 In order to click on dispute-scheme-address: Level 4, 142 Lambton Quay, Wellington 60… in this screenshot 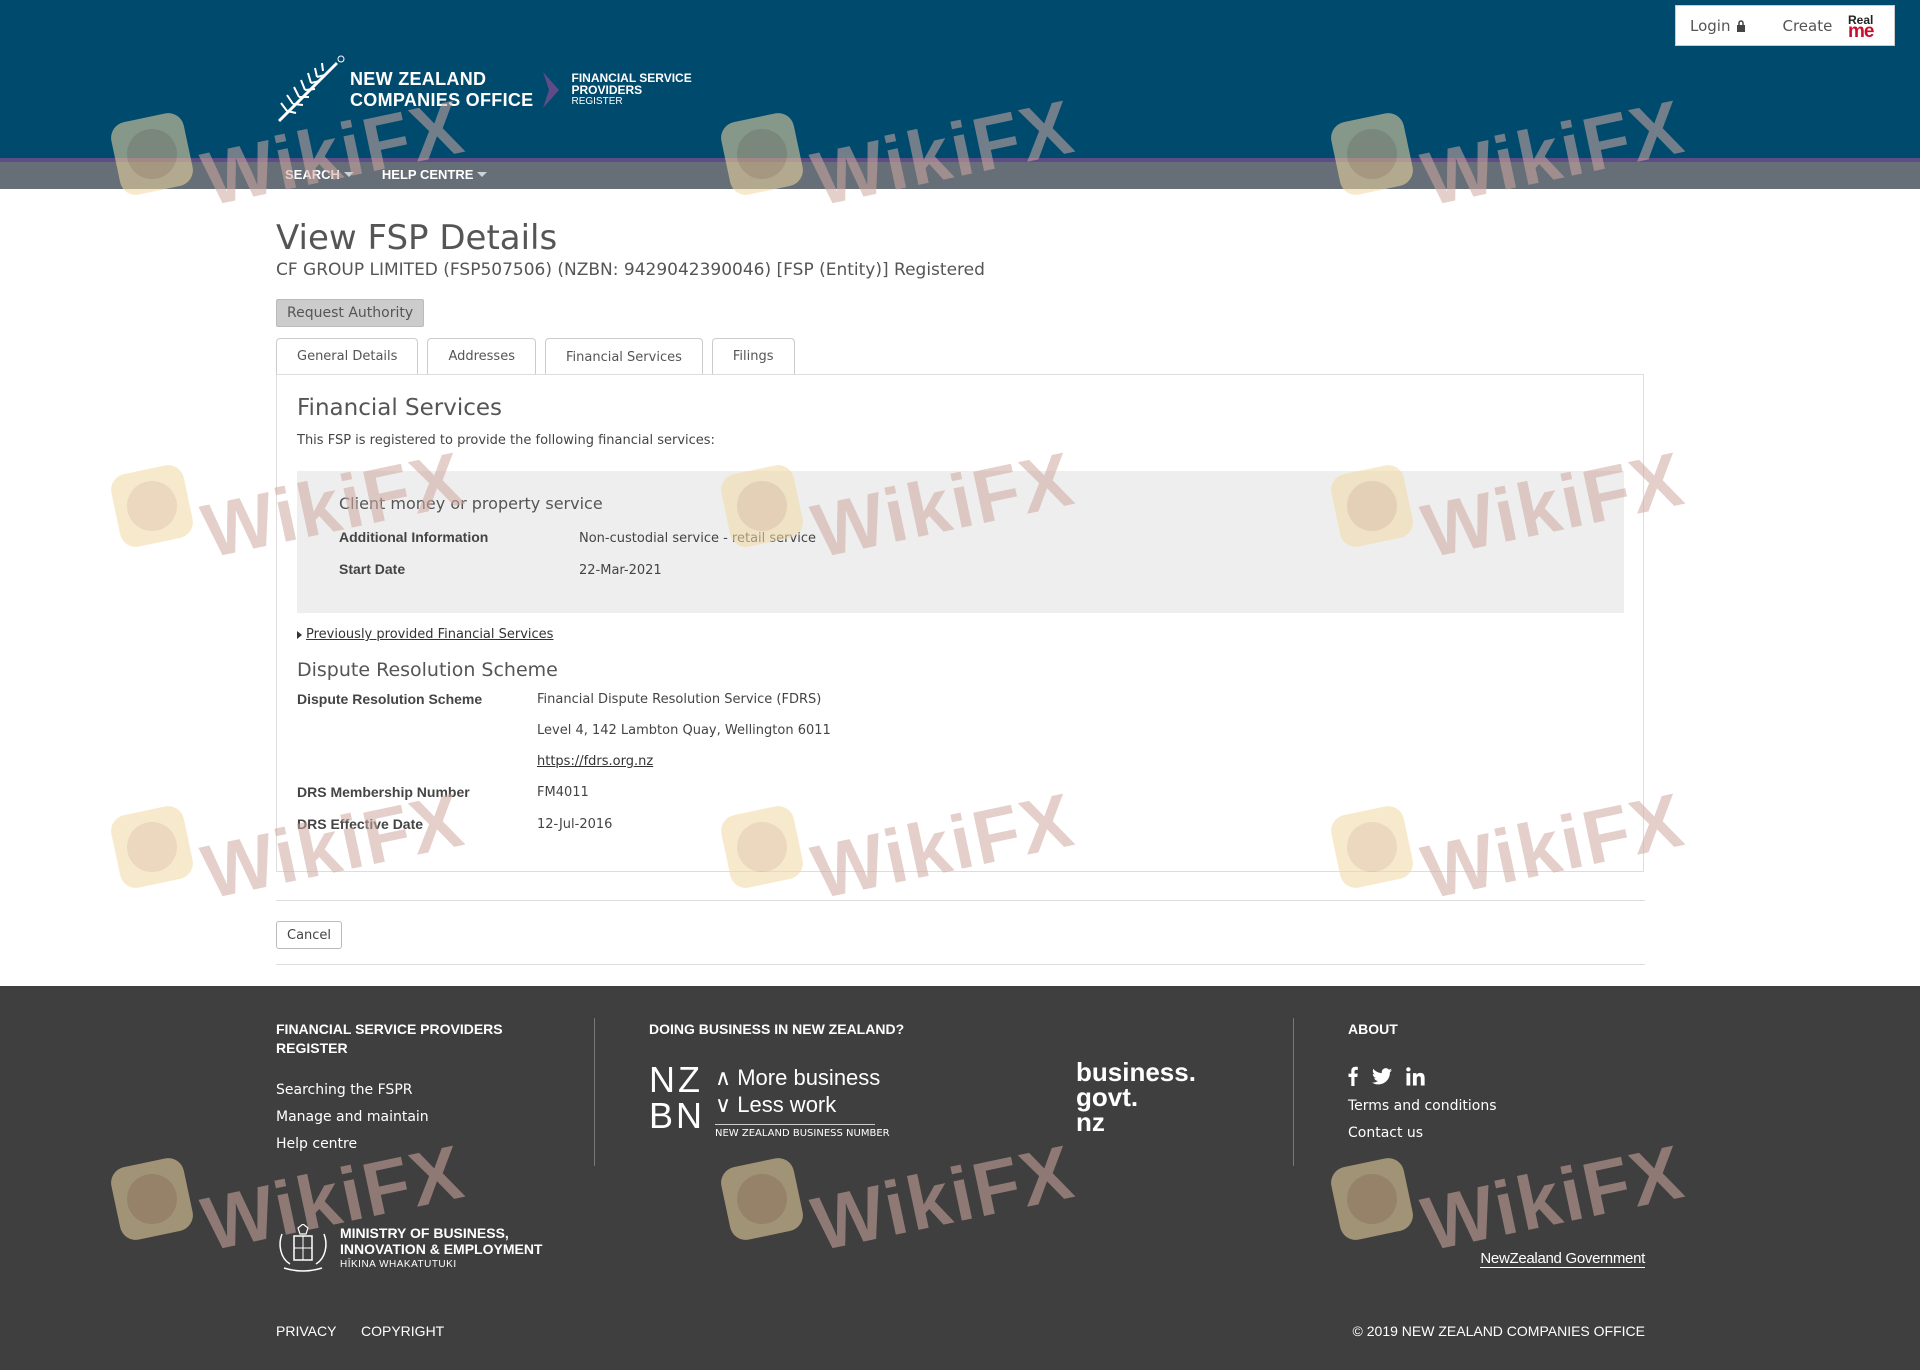, I will do `click(684, 730)`.